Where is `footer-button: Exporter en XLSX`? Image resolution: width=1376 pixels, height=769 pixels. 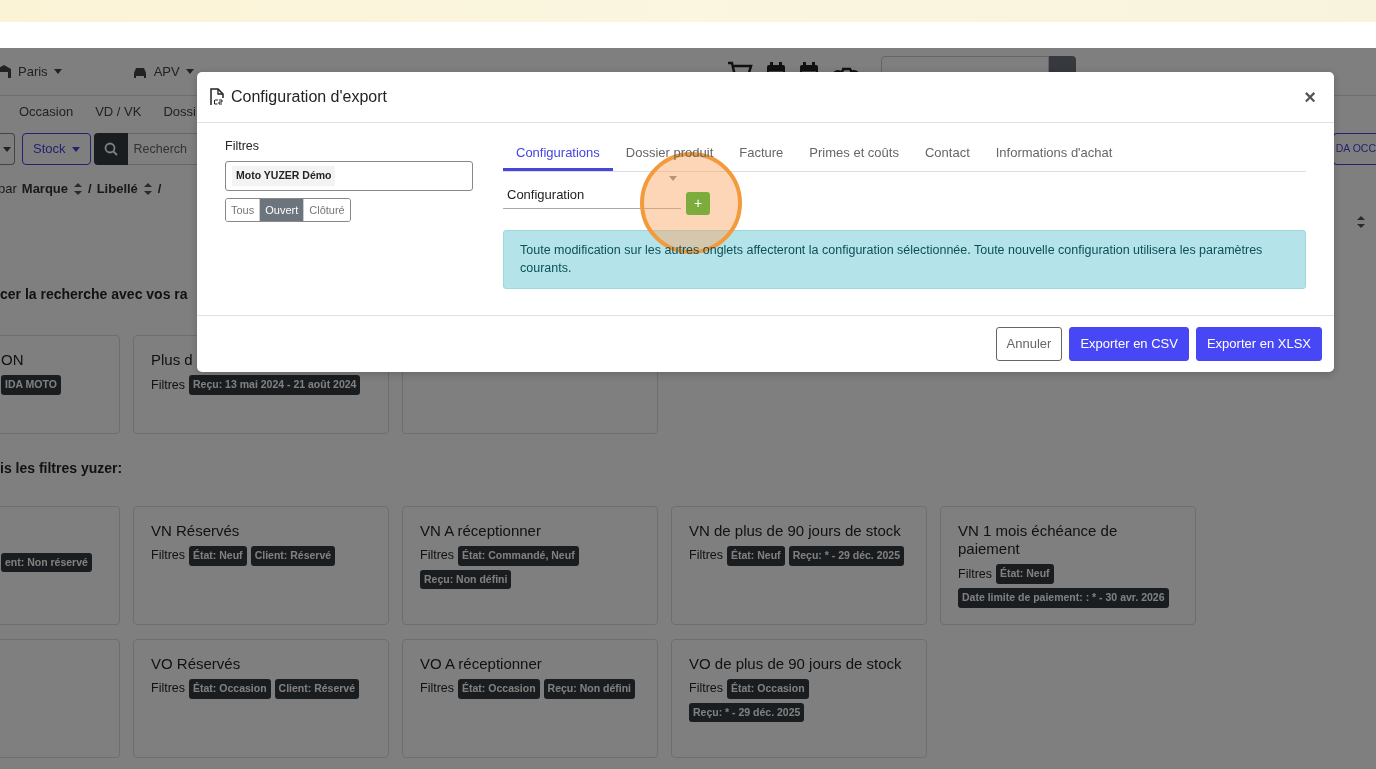
footer-button: Exporter en XLSX is located at coordinates (1258, 344).